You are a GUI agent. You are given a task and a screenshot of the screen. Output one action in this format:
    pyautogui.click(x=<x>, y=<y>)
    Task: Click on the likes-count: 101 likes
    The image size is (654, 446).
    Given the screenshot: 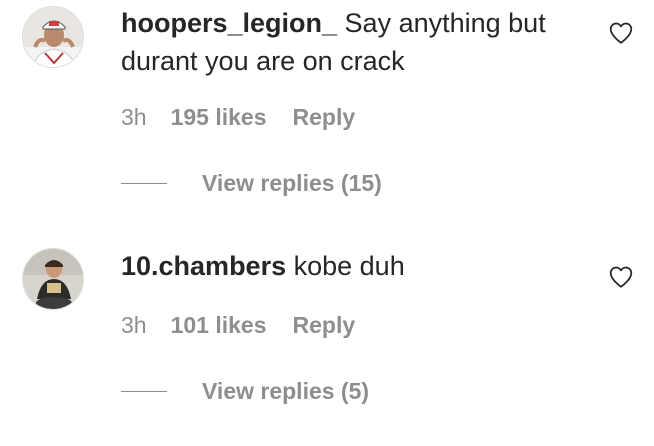 What is the action you would take?
    pyautogui.click(x=219, y=325)
    